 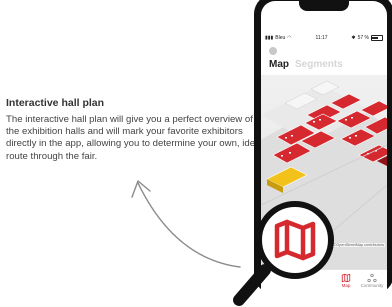 I want to click on phone-notch, so click(x=324, y=6).